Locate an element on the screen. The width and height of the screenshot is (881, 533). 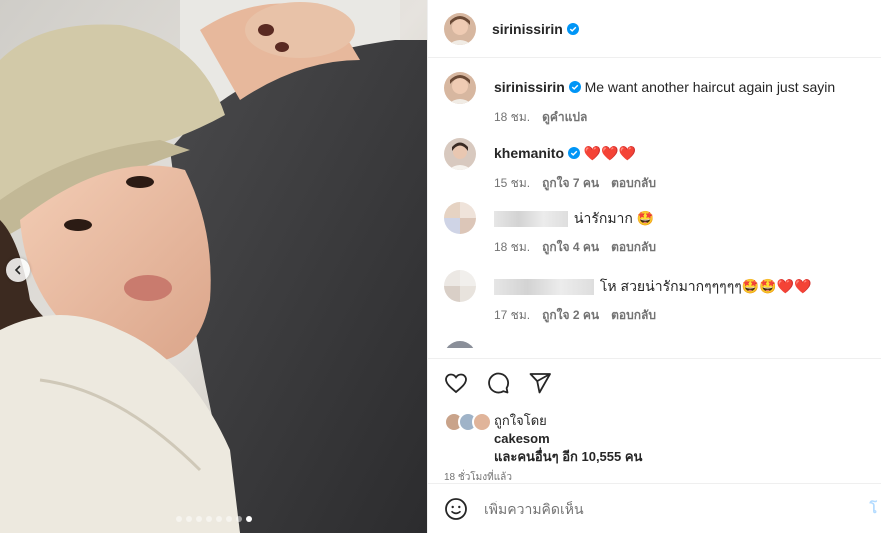
carousel-indicator is located at coordinates (213, 519).